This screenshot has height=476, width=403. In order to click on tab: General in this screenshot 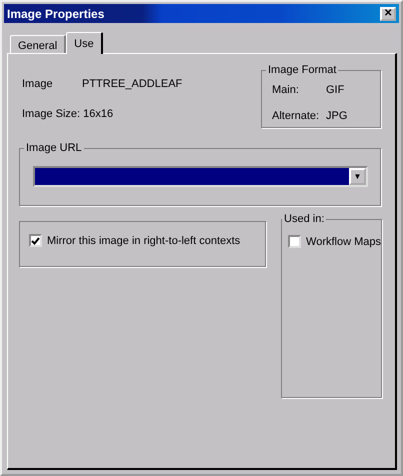, I will do `click(38, 44)`.